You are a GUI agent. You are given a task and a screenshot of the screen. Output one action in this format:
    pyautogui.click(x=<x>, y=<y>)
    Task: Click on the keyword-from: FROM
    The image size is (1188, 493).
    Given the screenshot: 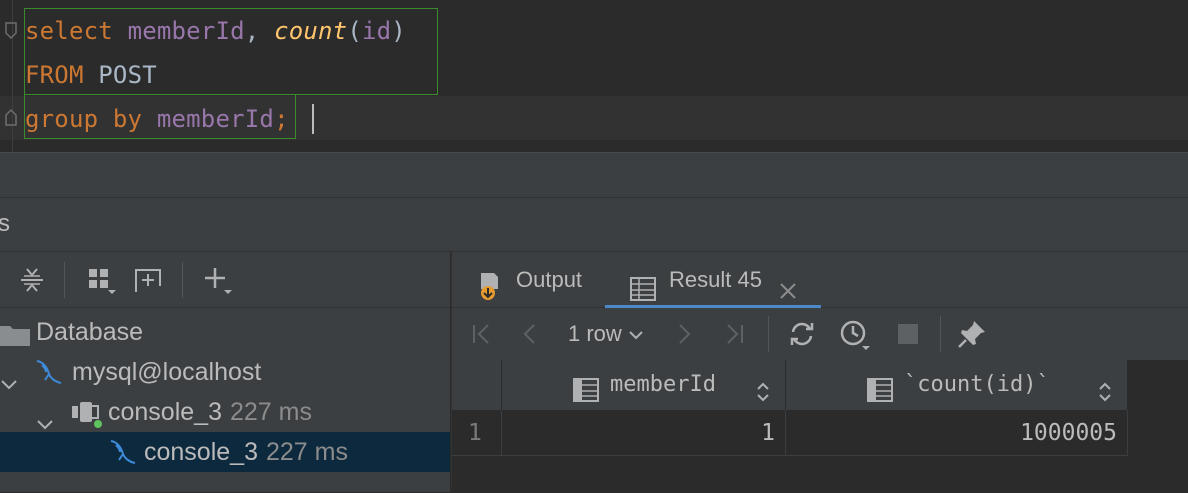 What is the action you would take?
    pyautogui.click(x=54, y=75)
    